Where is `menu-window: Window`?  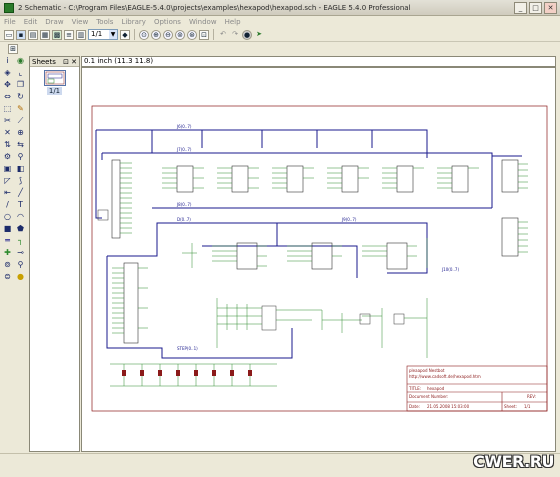
menu-window: Window is located at coordinates (203, 22).